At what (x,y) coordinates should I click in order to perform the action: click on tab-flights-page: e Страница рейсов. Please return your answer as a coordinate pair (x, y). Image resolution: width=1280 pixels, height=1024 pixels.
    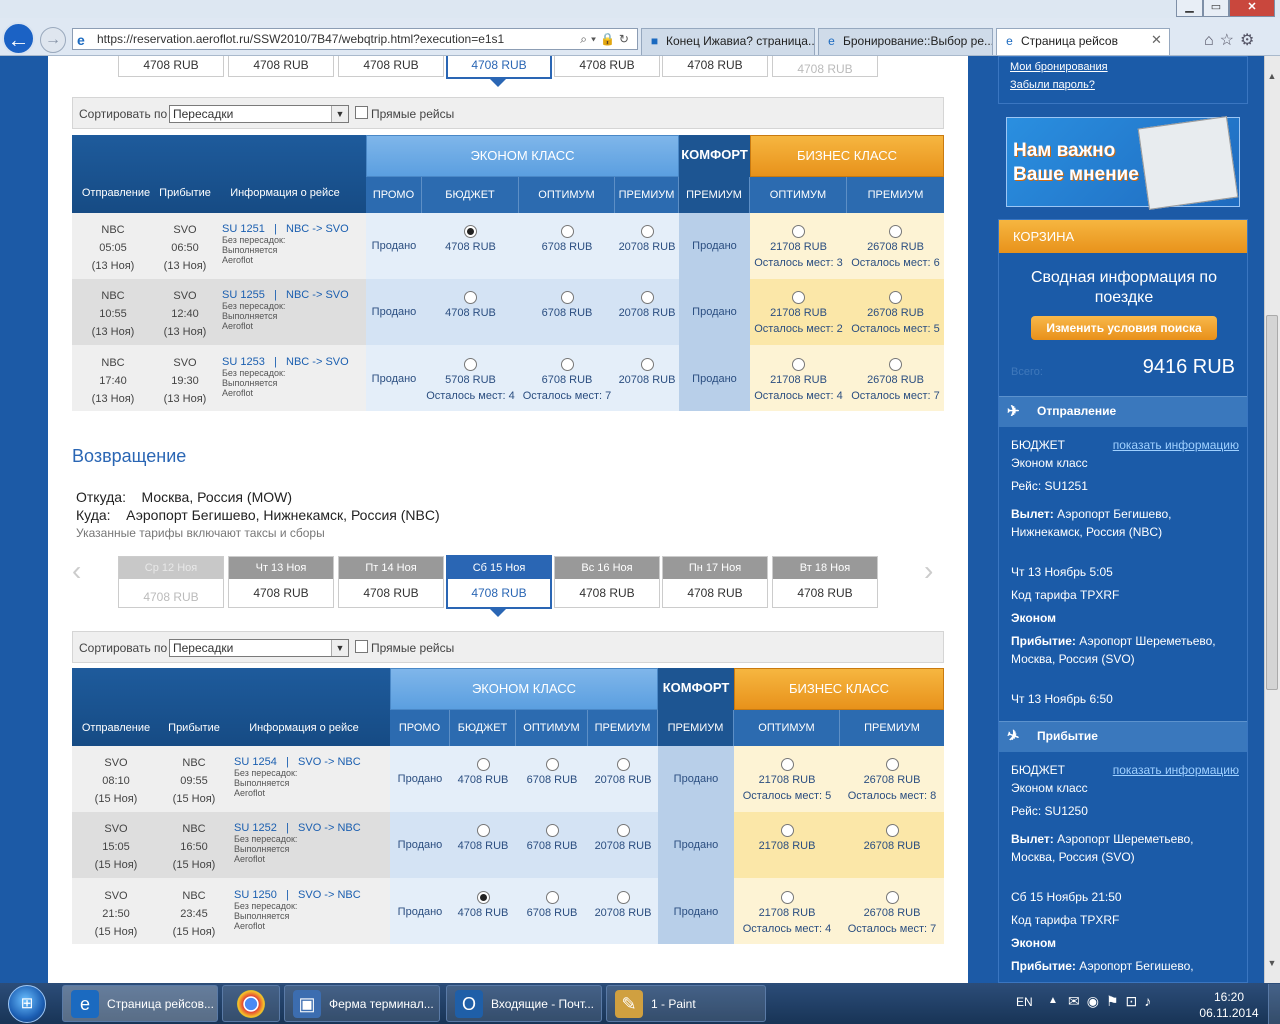
    Looking at the image, I should click on (1083, 41).